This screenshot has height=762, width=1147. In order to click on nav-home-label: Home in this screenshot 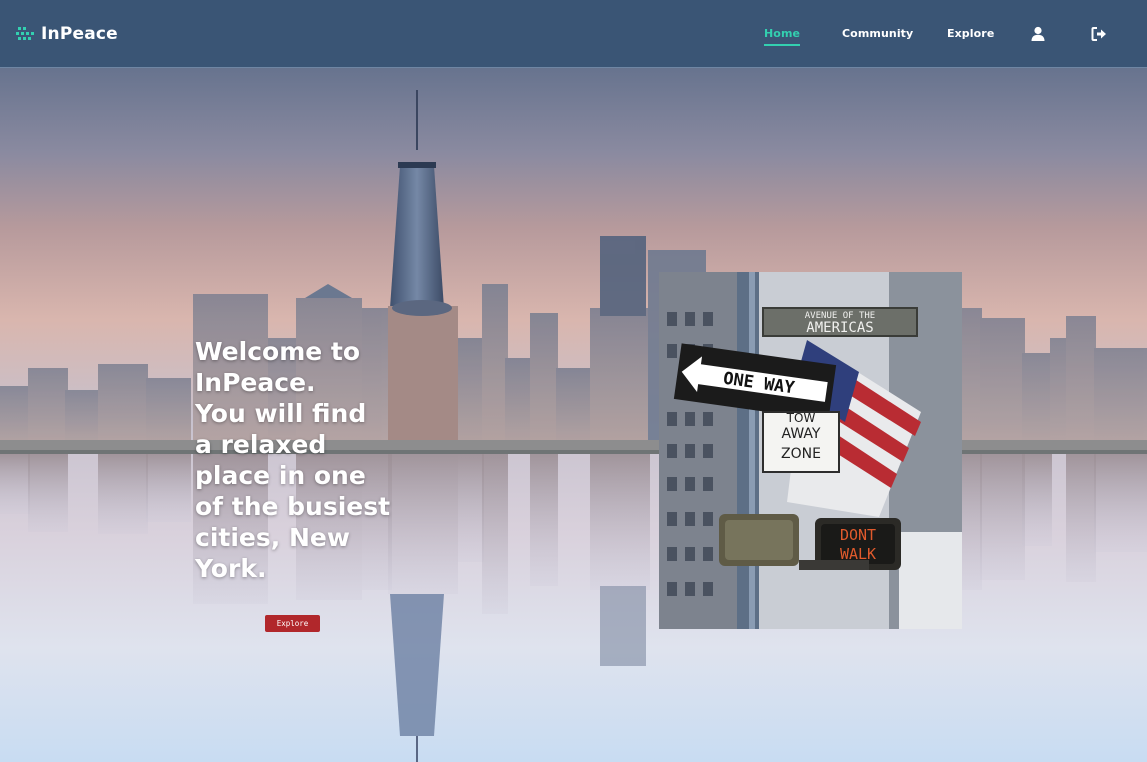, I will do `click(782, 33)`.